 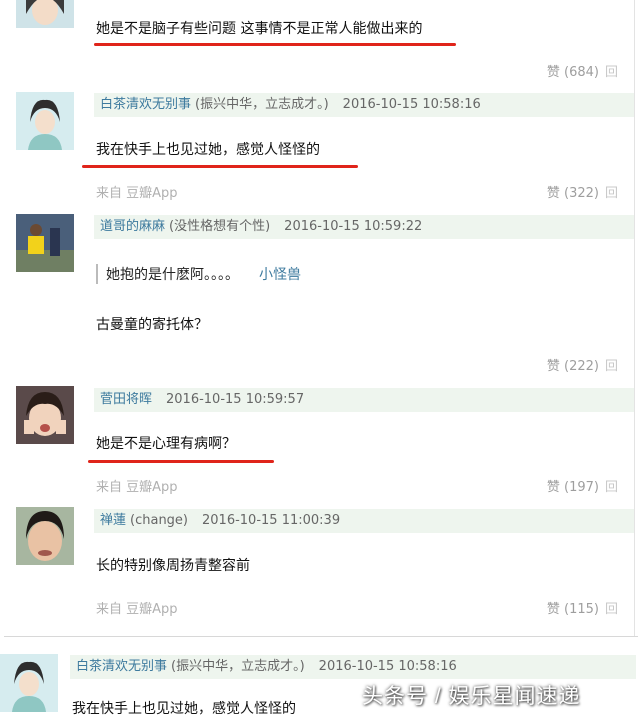 What do you see at coordinates (364, 400) in the screenshot?
I see `comment-meta: 菅田将晖 2016-10-15 10:59:57` at bounding box center [364, 400].